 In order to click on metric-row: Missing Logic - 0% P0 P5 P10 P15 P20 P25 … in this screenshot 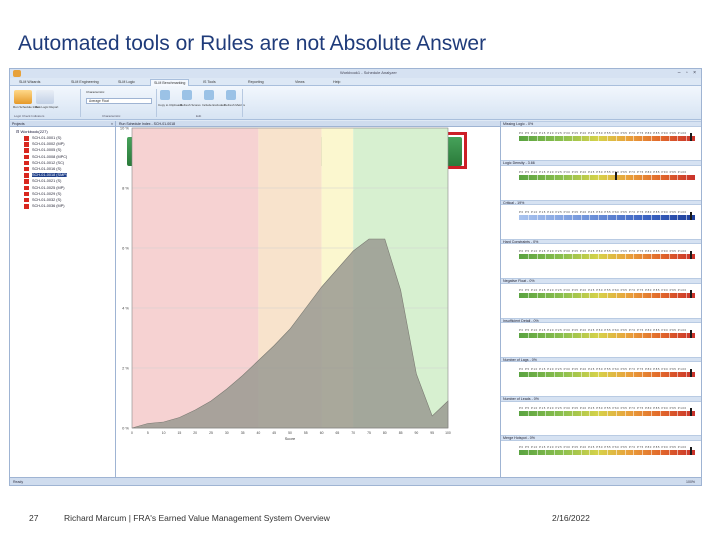, I will do `click(601, 141)`.